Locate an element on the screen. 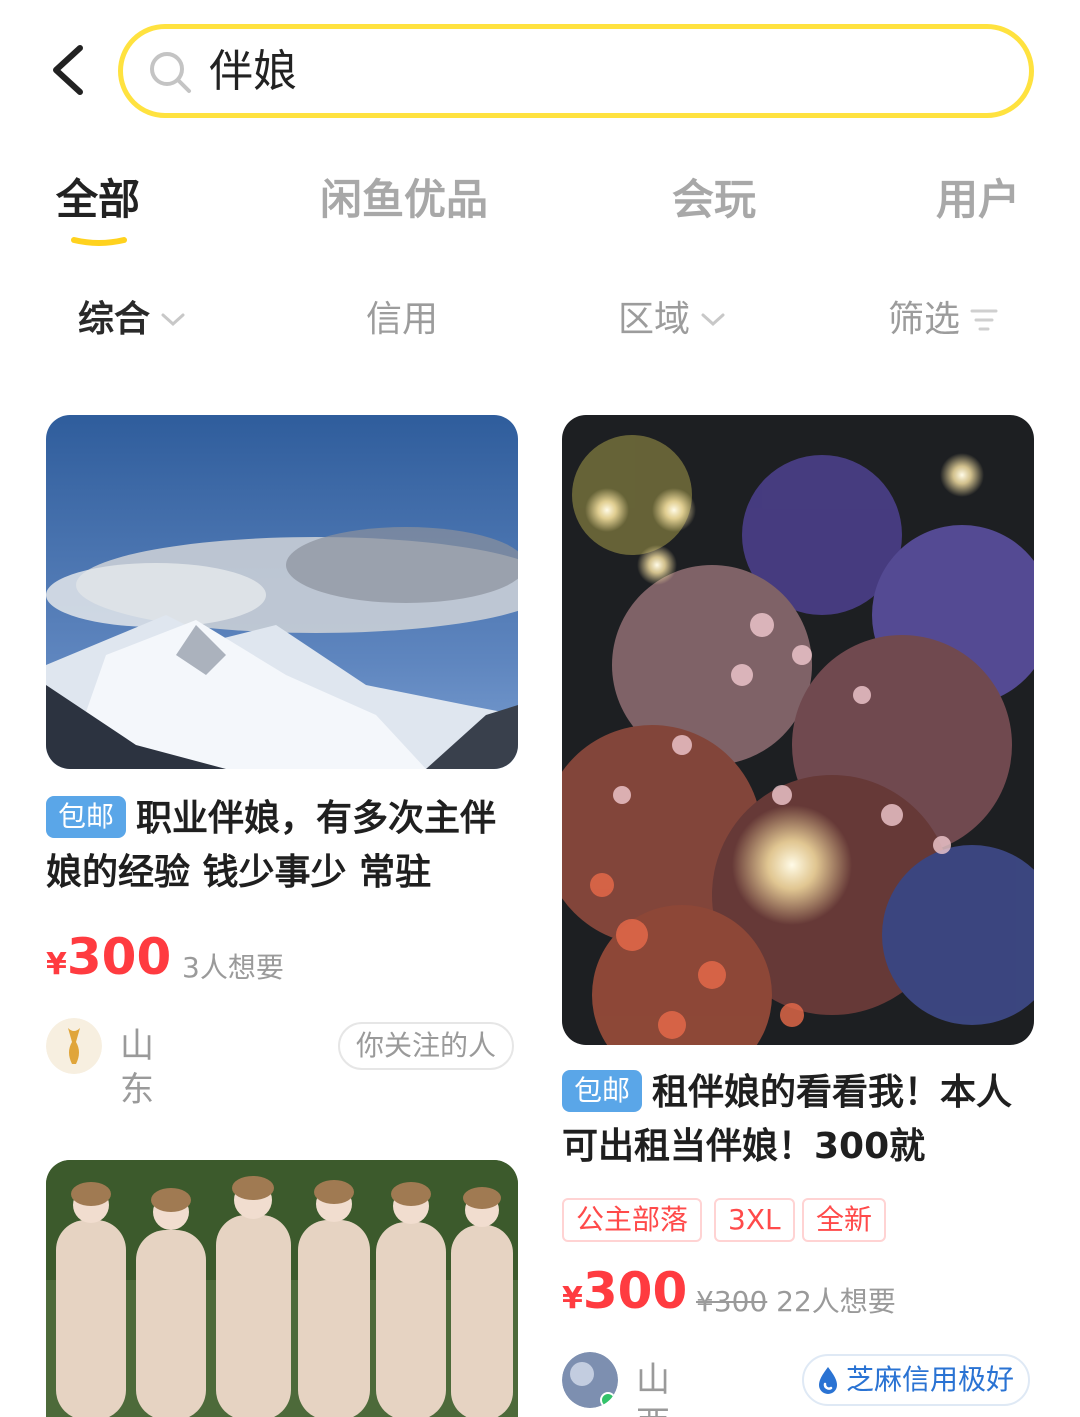  following-badge: 你关注的人 is located at coordinates (426, 1046).